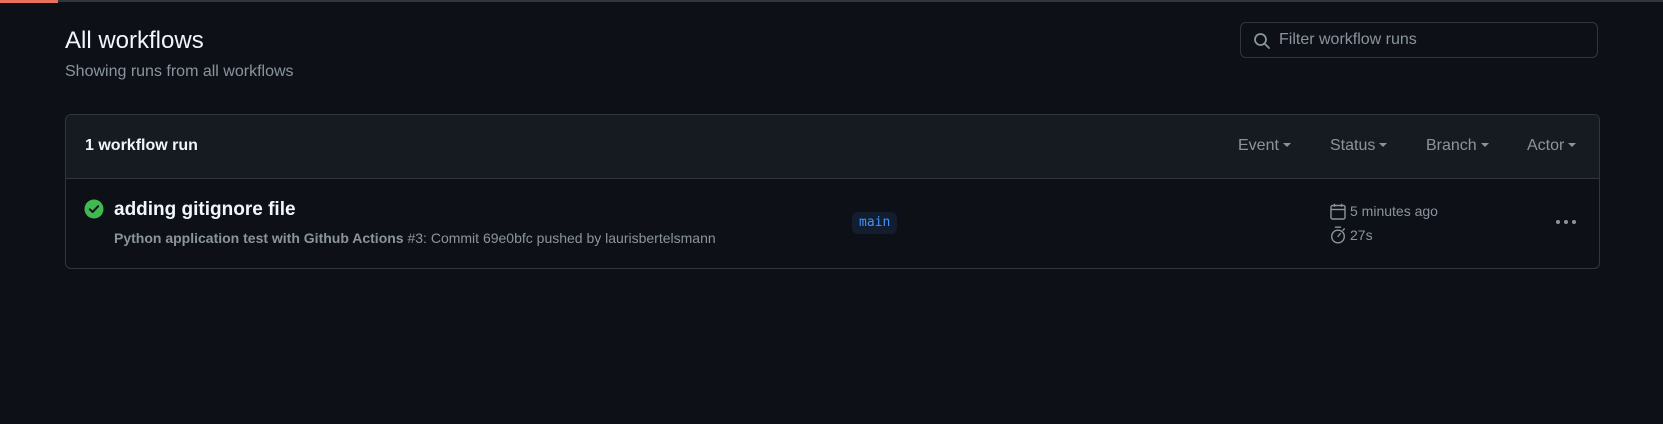  What do you see at coordinates (94, 209) in the screenshot?
I see `check-circle-fill-icon` at bounding box center [94, 209].